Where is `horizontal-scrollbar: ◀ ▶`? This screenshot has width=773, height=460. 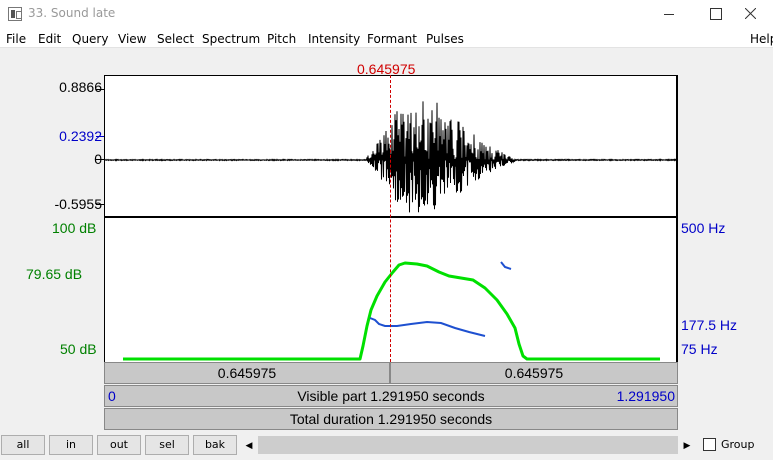 horizontal-scrollbar: ◀ ▶ is located at coordinates (468, 445).